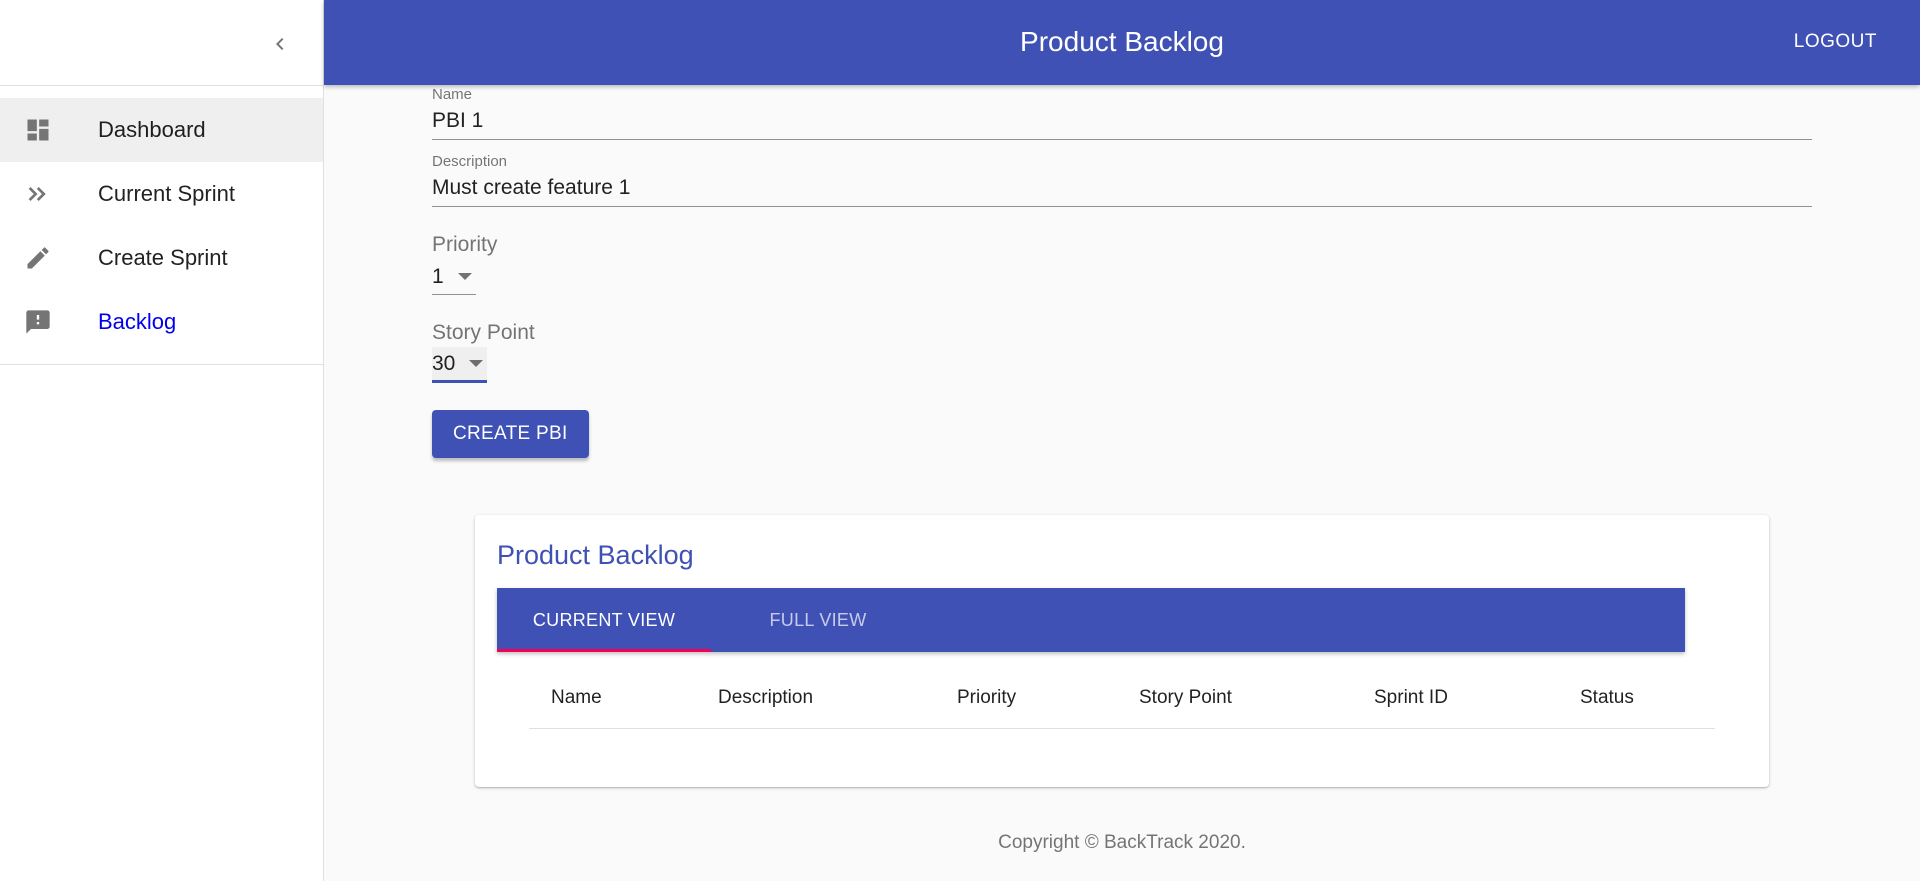 The width and height of the screenshot is (1920, 881). Describe the element at coordinates (576, 704) in the screenshot. I see `column-header-name: Name` at that location.